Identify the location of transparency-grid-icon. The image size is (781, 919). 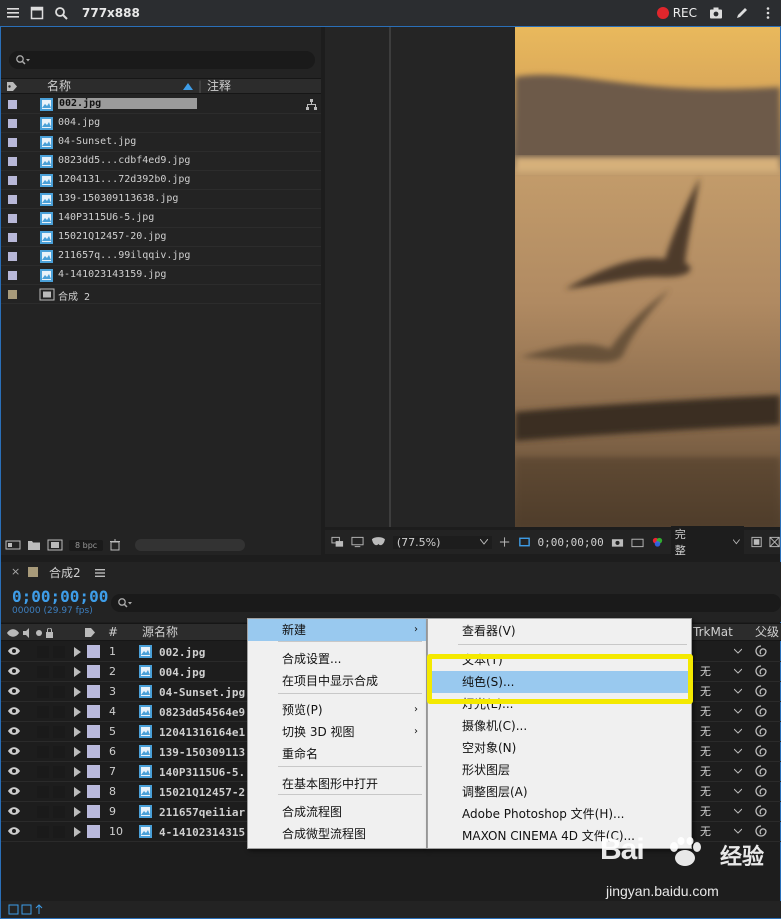
(774, 542).